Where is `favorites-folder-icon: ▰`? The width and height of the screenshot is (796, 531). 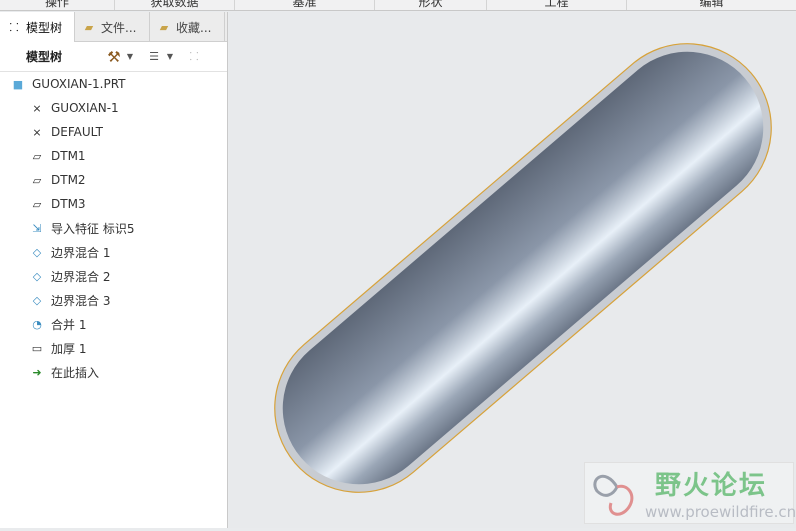 favorites-folder-icon: ▰ is located at coordinates (164, 27).